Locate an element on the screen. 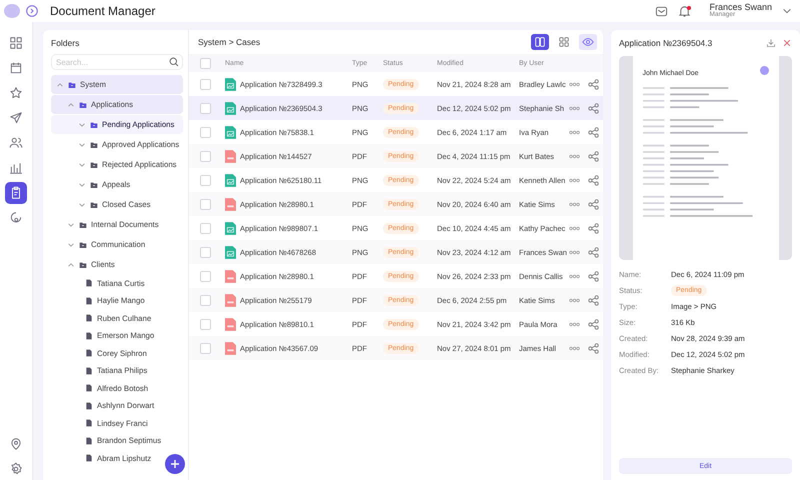 The width and height of the screenshot is (800, 480). columns-view-button is located at coordinates (540, 42).